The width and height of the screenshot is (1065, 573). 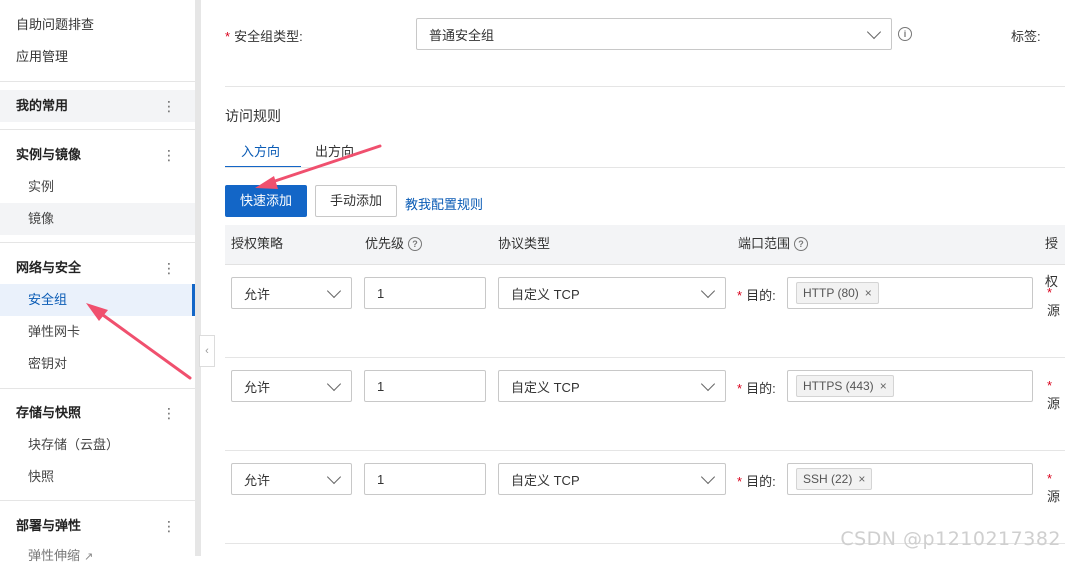 What do you see at coordinates (49, 154) in the screenshot?
I see `sidebar-group-label: 实例与镜像` at bounding box center [49, 154].